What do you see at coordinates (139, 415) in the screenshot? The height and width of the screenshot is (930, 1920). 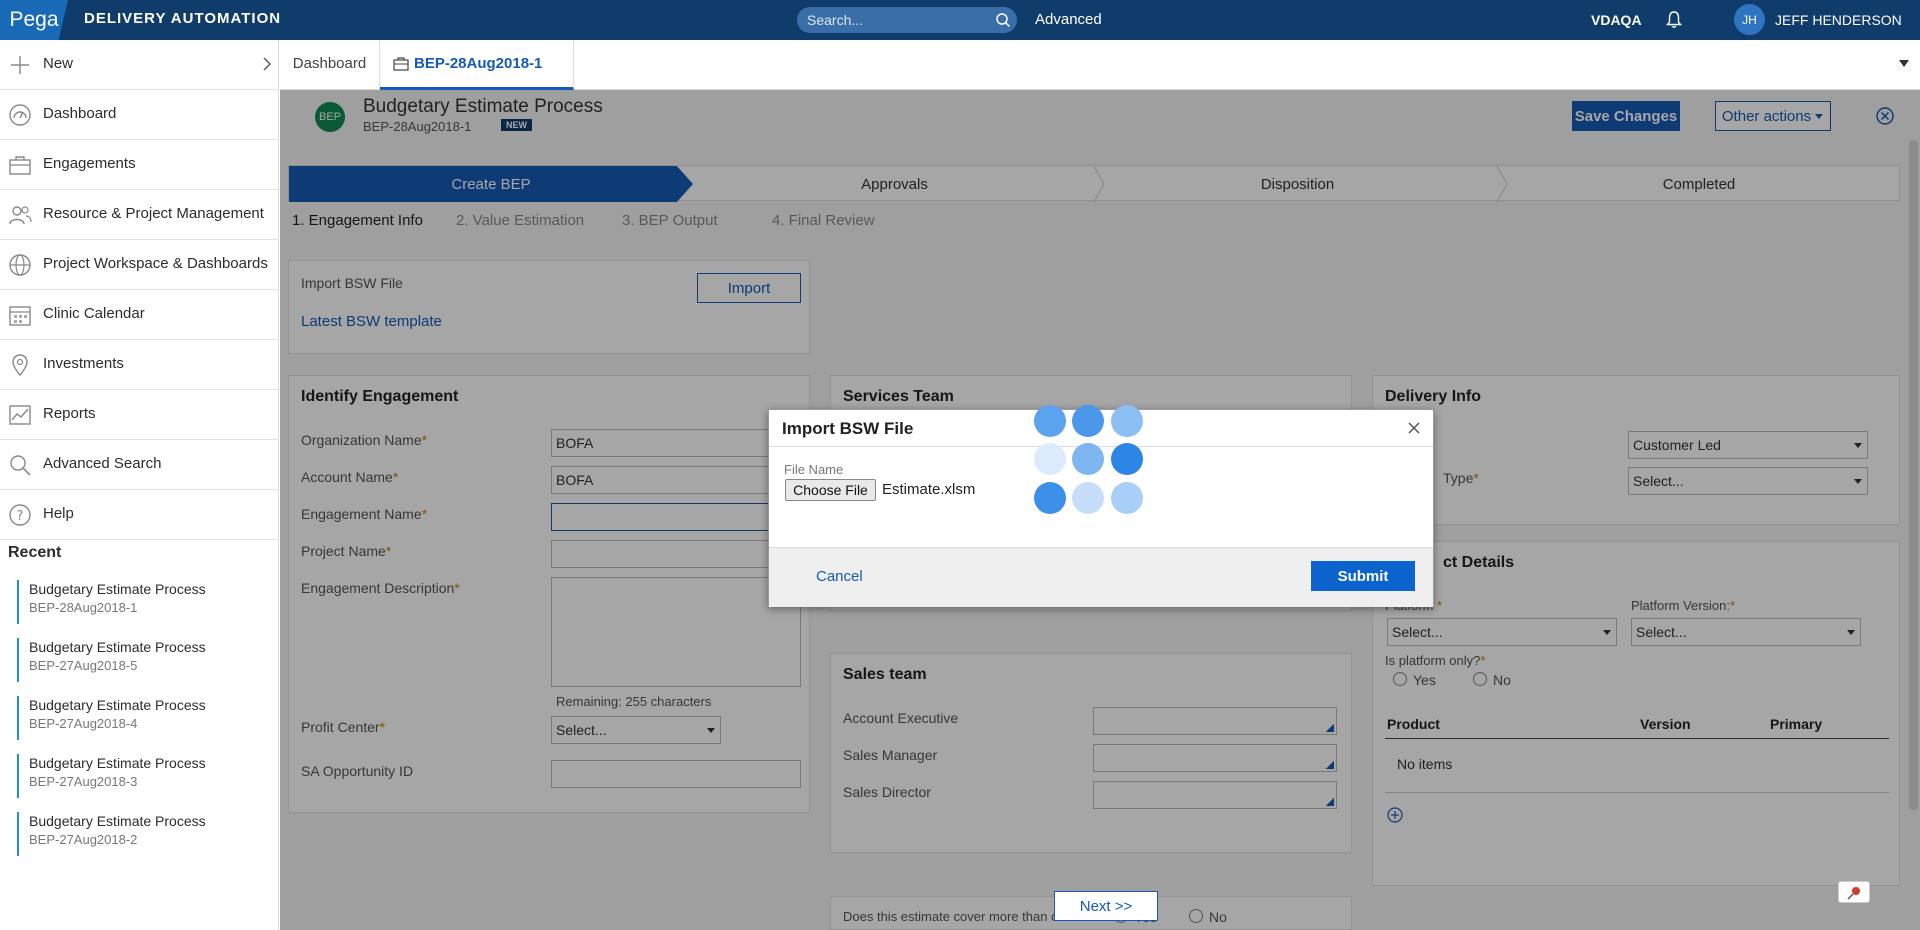 I see `sidebar-item-reports: Reports` at bounding box center [139, 415].